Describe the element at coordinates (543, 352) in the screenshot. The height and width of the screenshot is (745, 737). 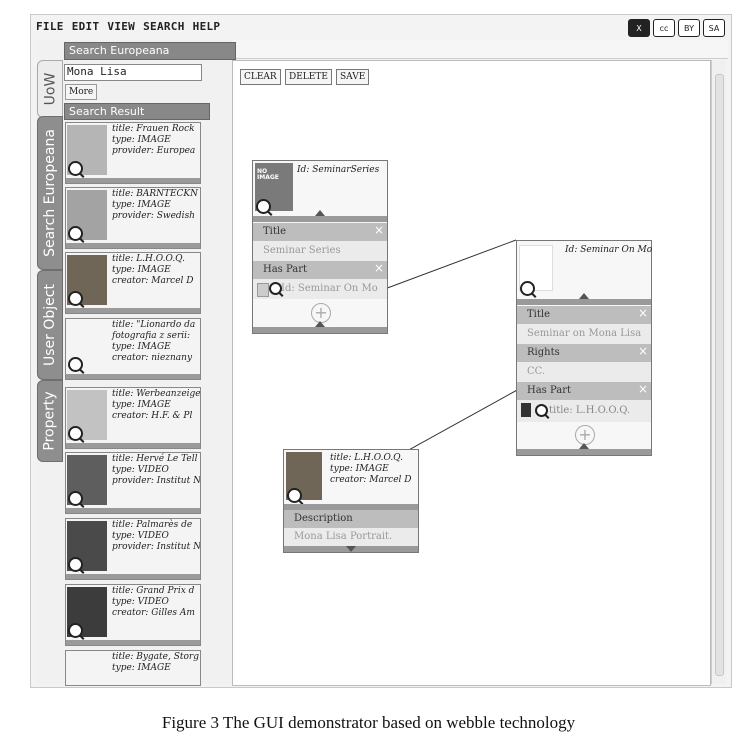
I see `rights-label: Rights` at that location.